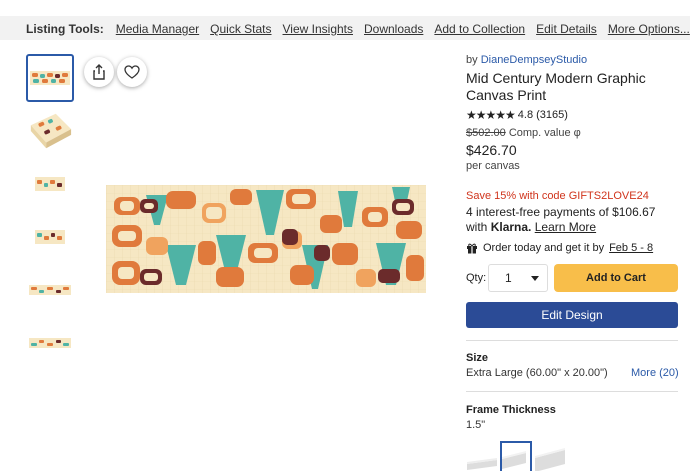 The image size is (690, 471). I want to click on quantity-select: 1, so click(518, 278).